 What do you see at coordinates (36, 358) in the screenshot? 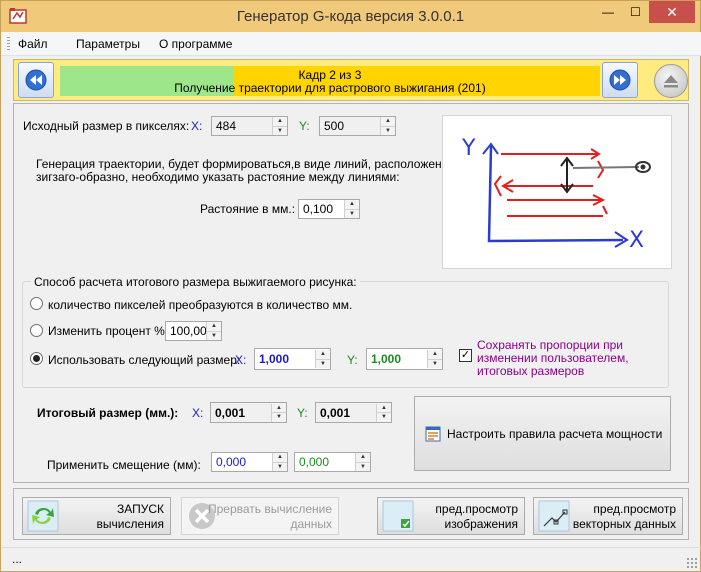
I see `radio-custom-size` at bounding box center [36, 358].